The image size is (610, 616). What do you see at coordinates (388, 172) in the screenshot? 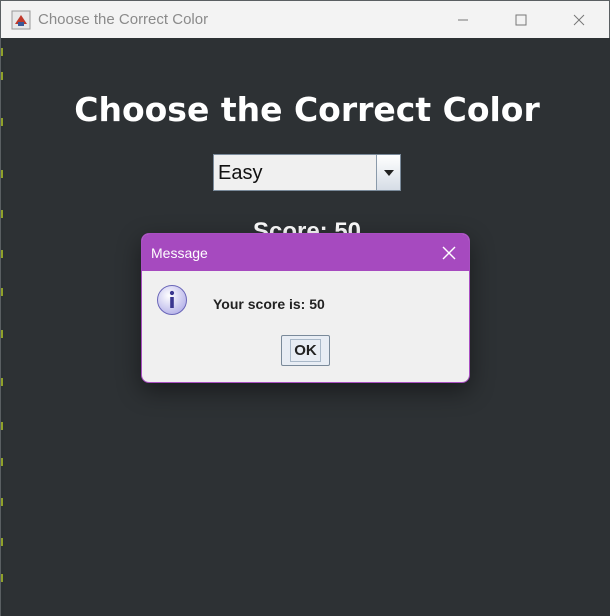
I see `chevron-down-icon` at bounding box center [388, 172].